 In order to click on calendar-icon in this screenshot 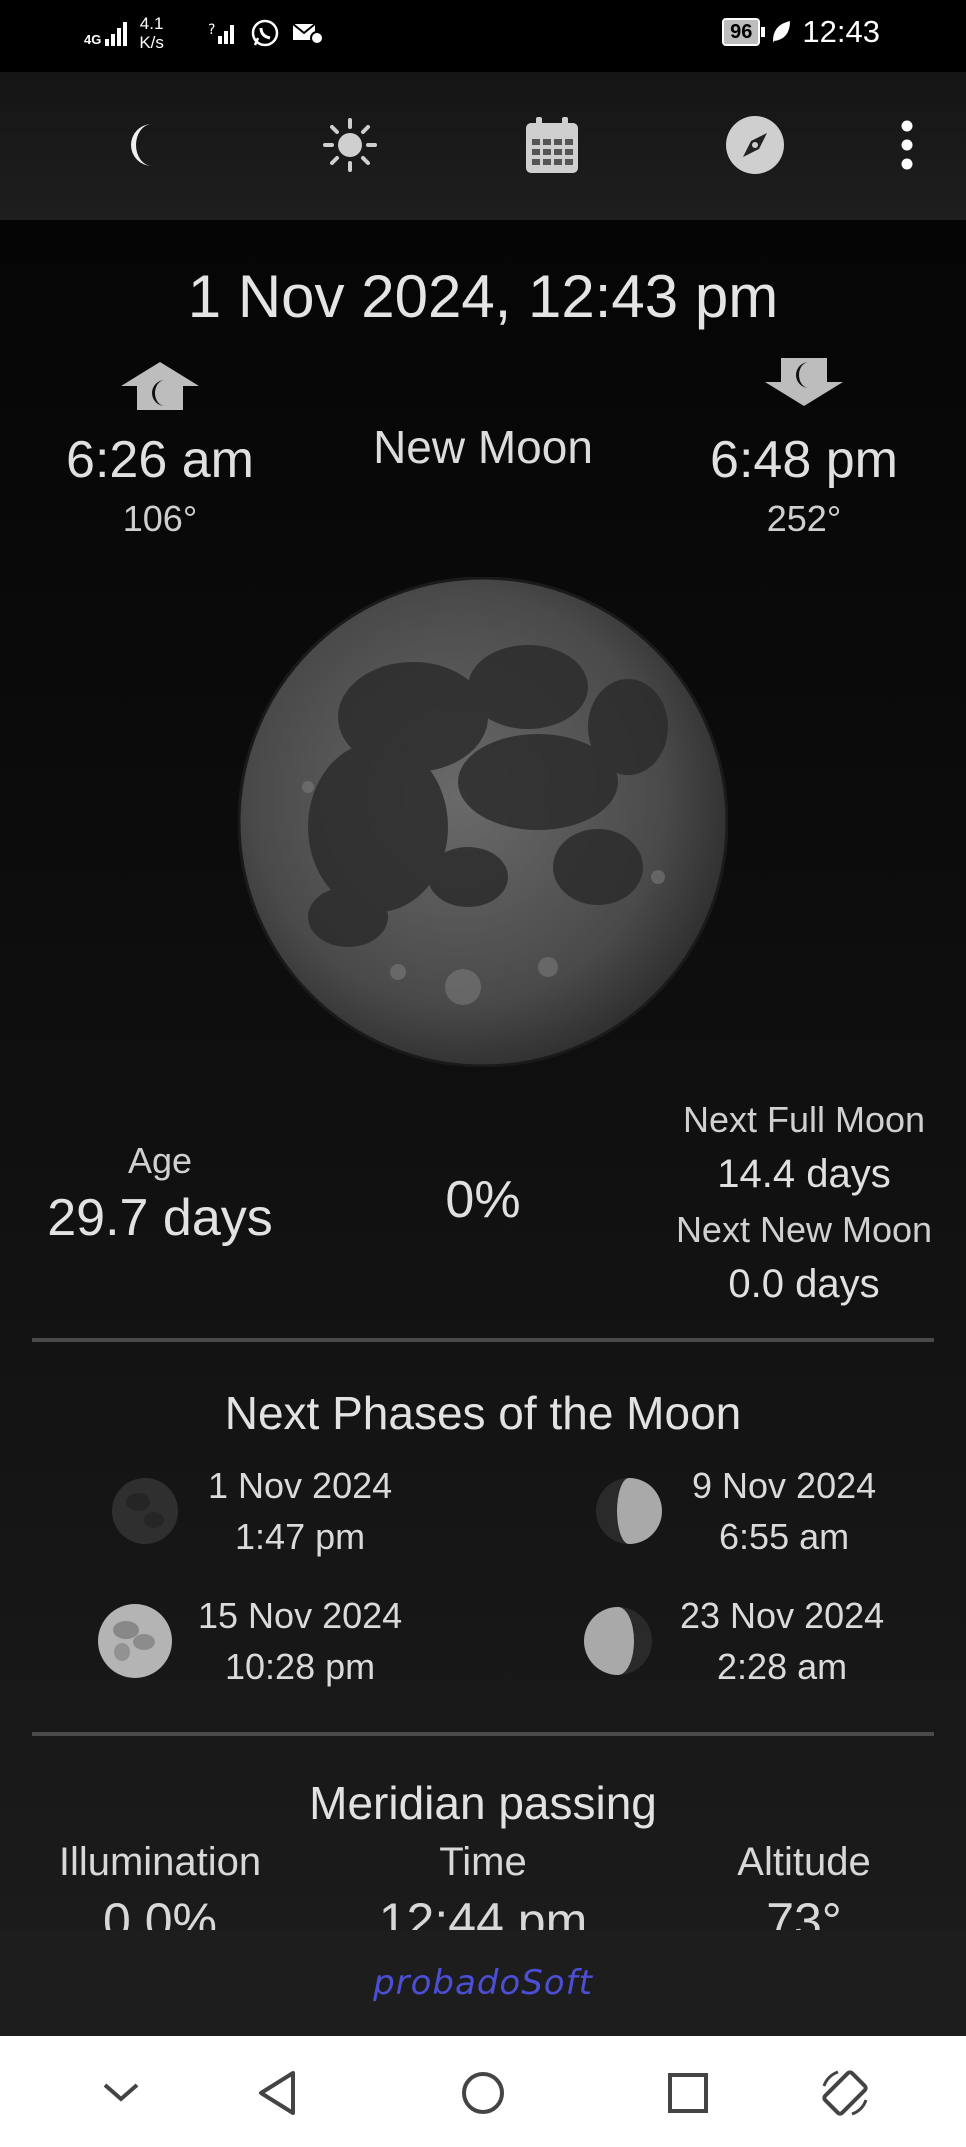, I will do `click(552, 145)`.